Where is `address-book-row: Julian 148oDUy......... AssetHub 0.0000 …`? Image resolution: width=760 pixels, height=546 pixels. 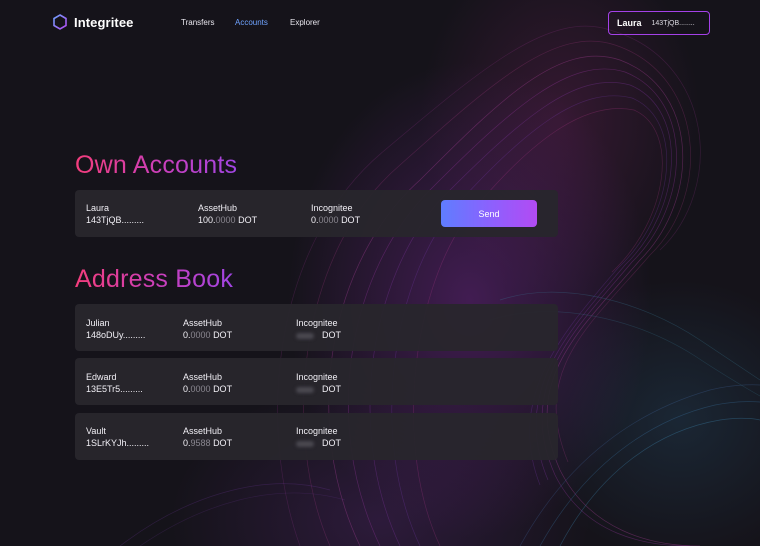
address-book-row: Julian 148oDUy......... AssetHub 0.0000 … is located at coordinates (316, 327).